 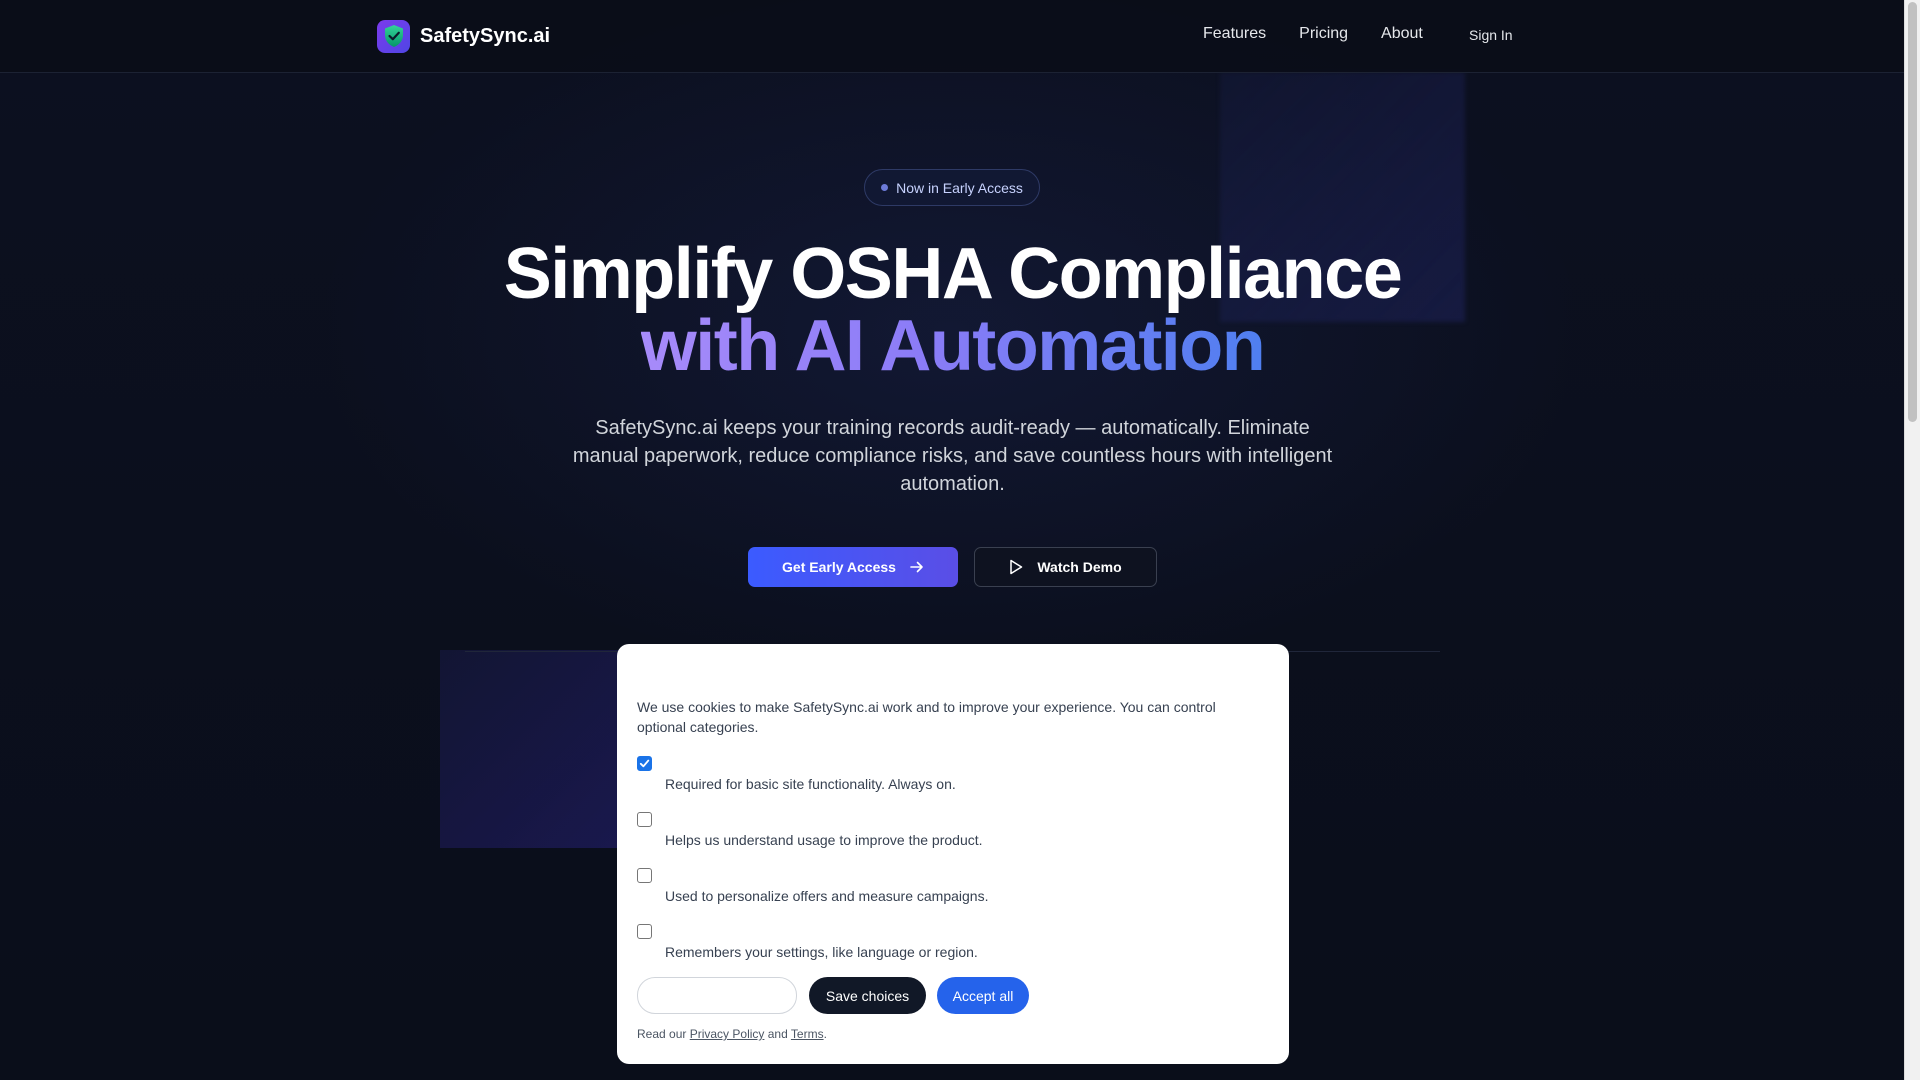 I want to click on shield-check-icon, so click(x=393, y=36).